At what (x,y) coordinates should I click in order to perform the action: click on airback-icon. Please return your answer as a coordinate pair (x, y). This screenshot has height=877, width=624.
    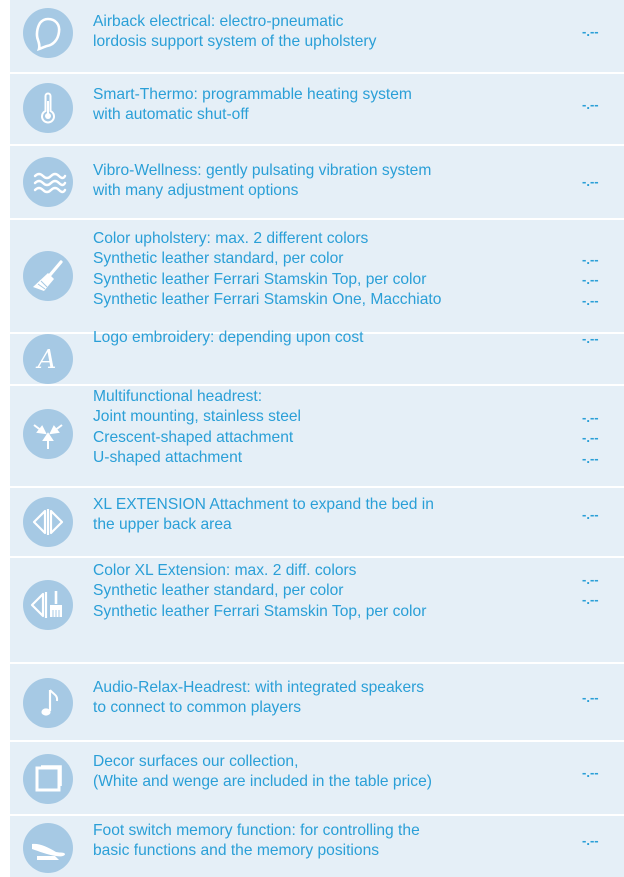
    Looking at the image, I should click on (48, 33).